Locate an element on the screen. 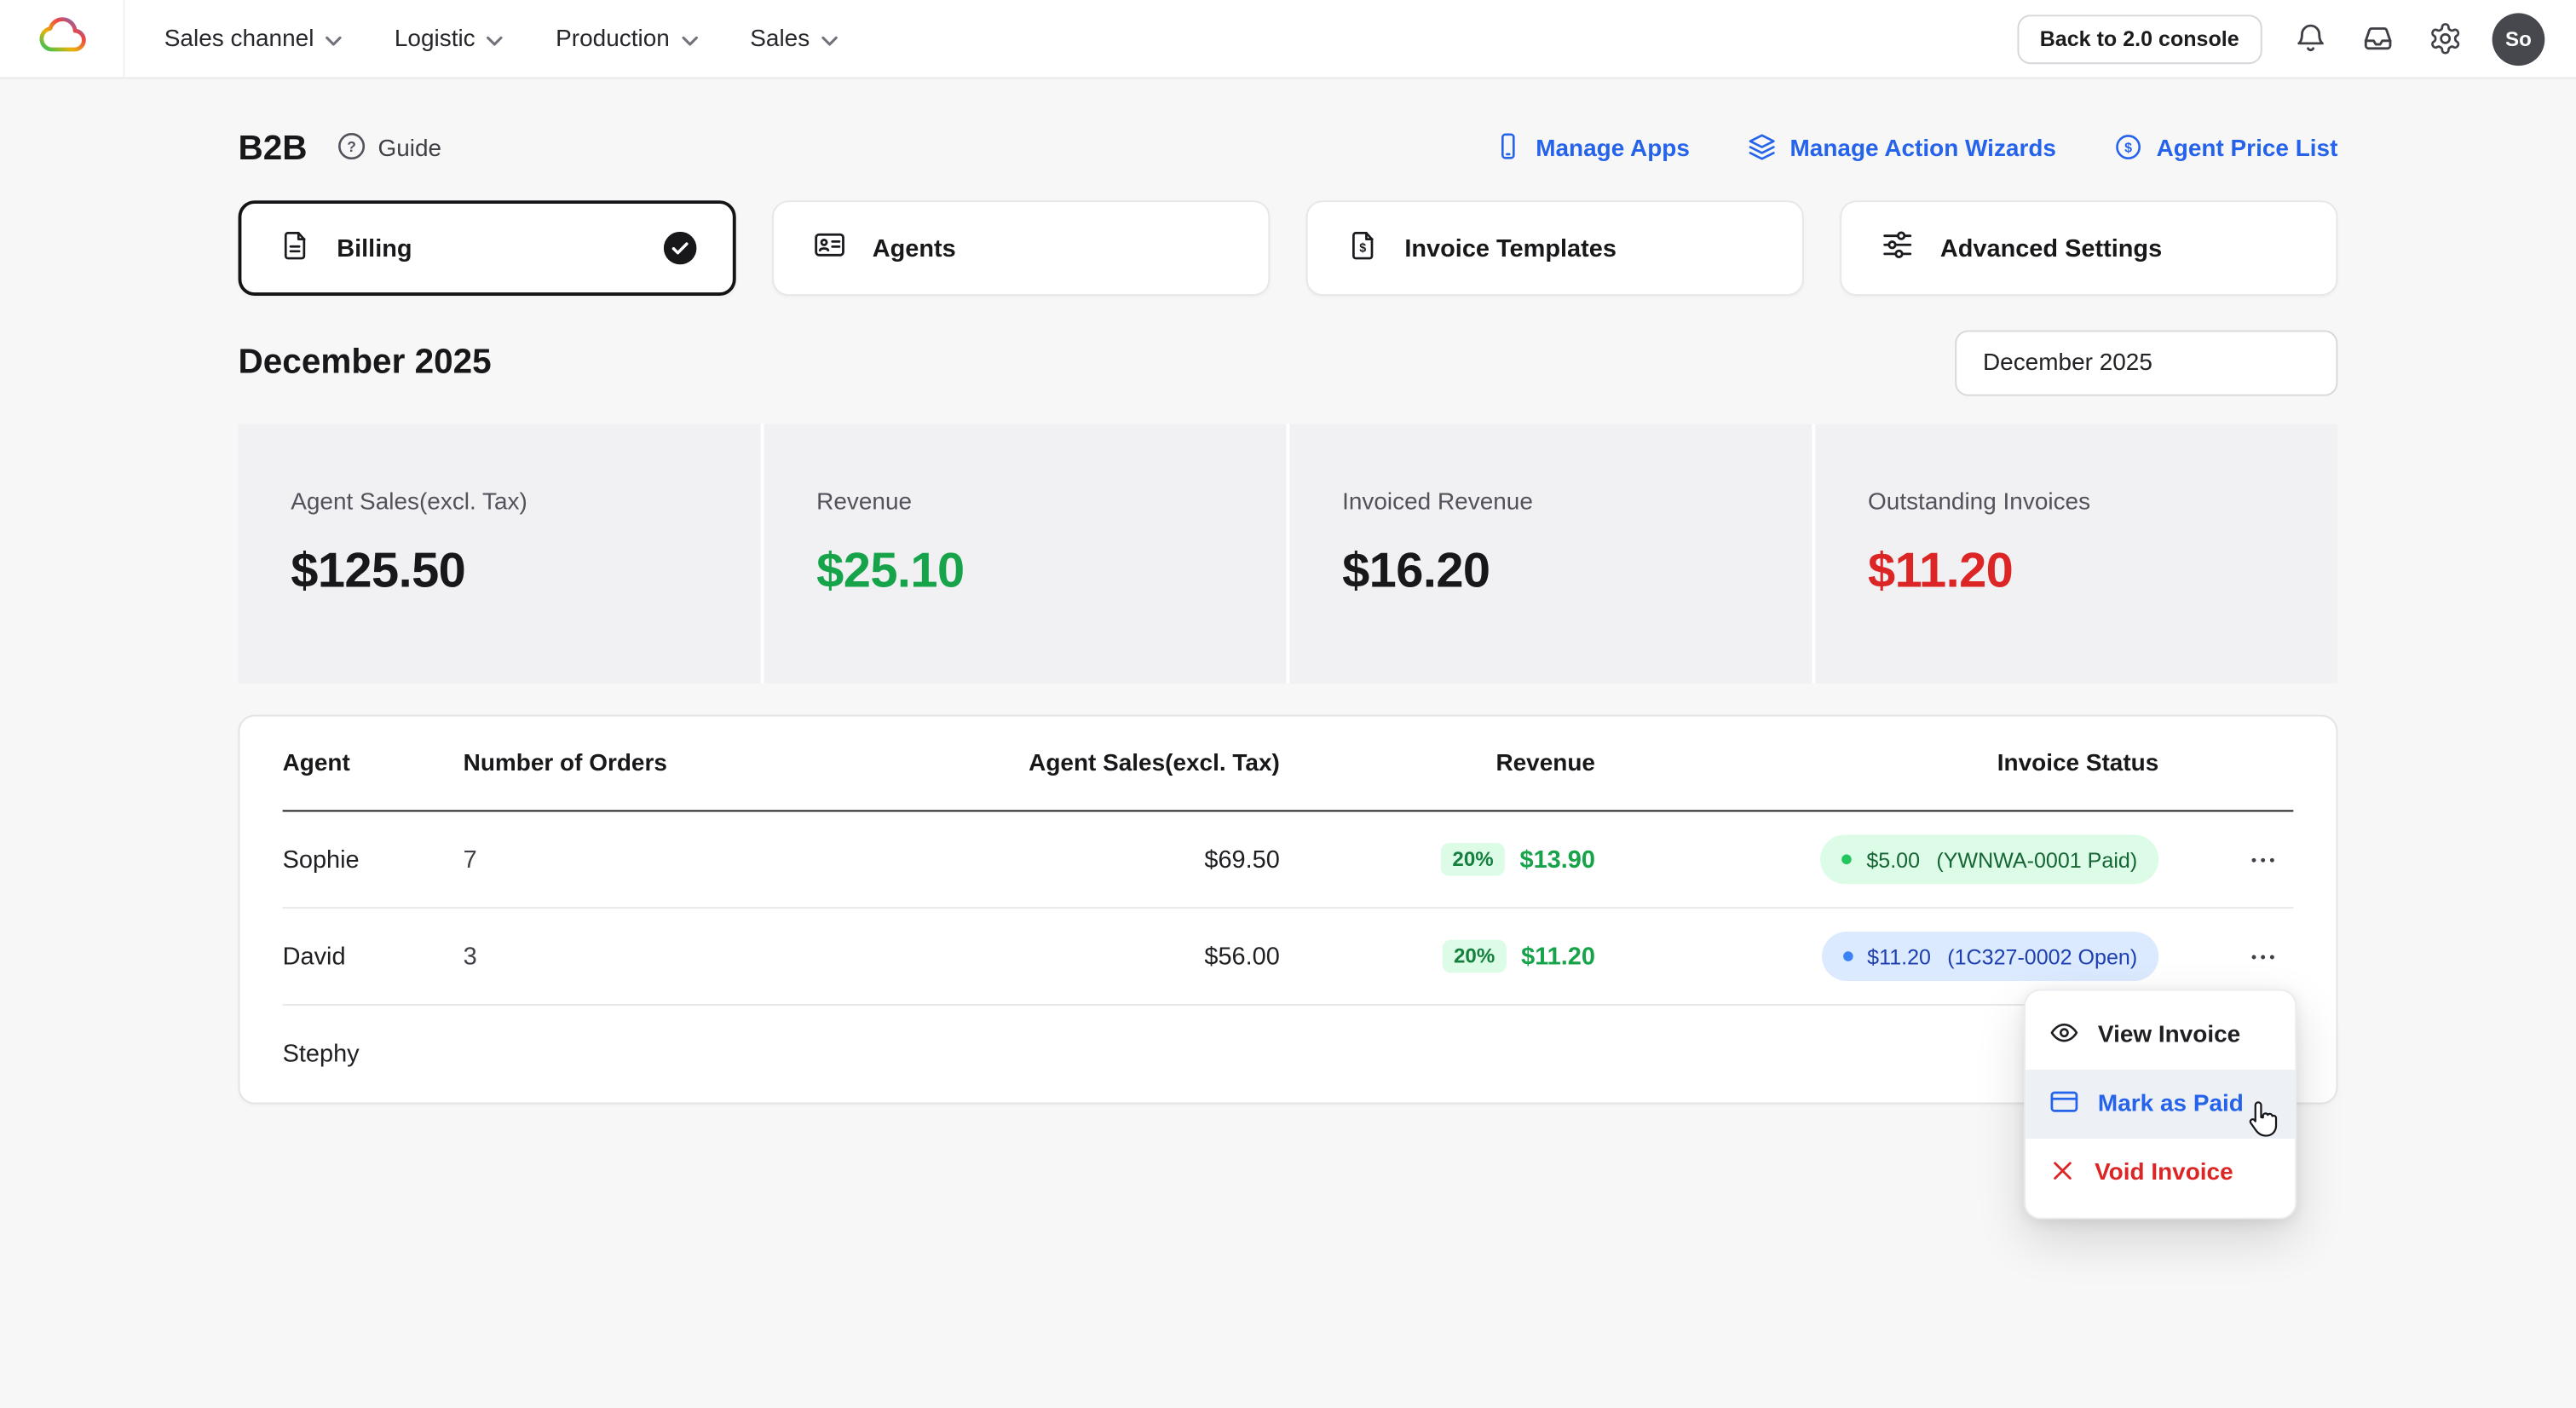 This screenshot has height=1408, width=2576. nav-label: Sales channel is located at coordinates (239, 38).